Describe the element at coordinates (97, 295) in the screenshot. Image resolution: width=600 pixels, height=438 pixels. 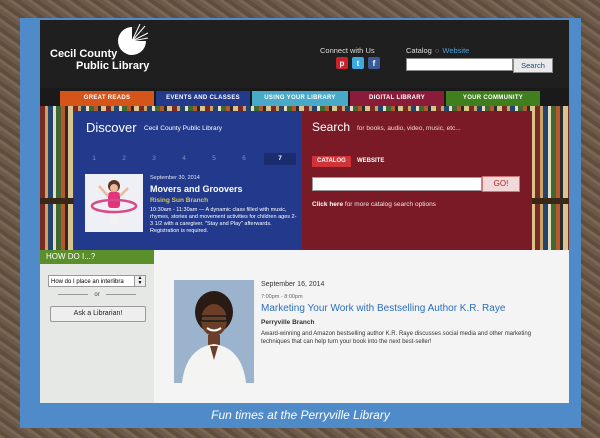
I see `or-divider: or` at that location.